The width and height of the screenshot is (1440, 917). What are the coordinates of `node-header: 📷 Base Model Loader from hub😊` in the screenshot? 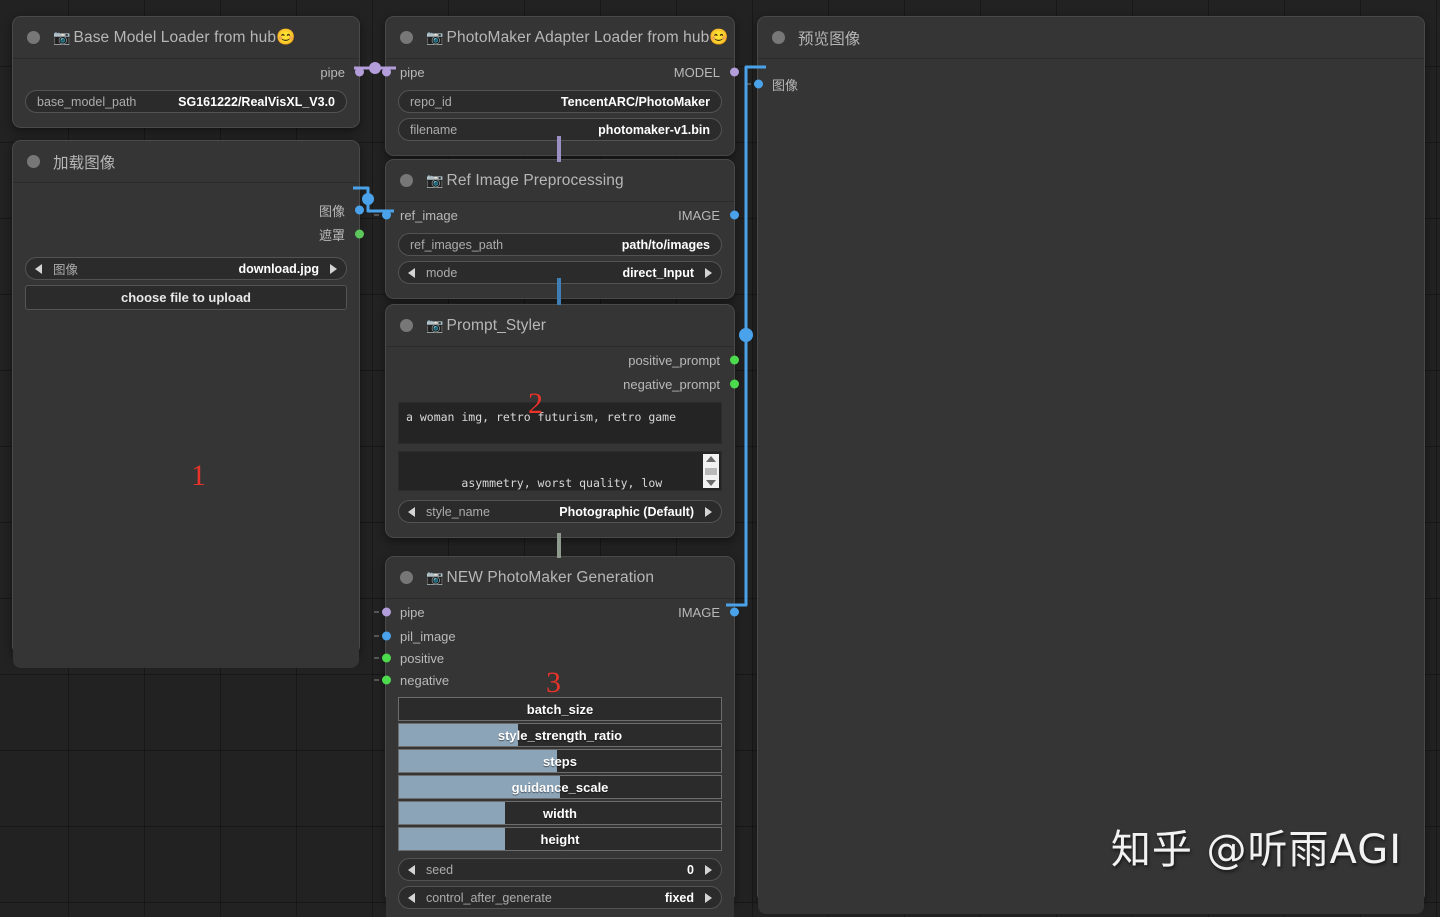 It's located at (186, 38).